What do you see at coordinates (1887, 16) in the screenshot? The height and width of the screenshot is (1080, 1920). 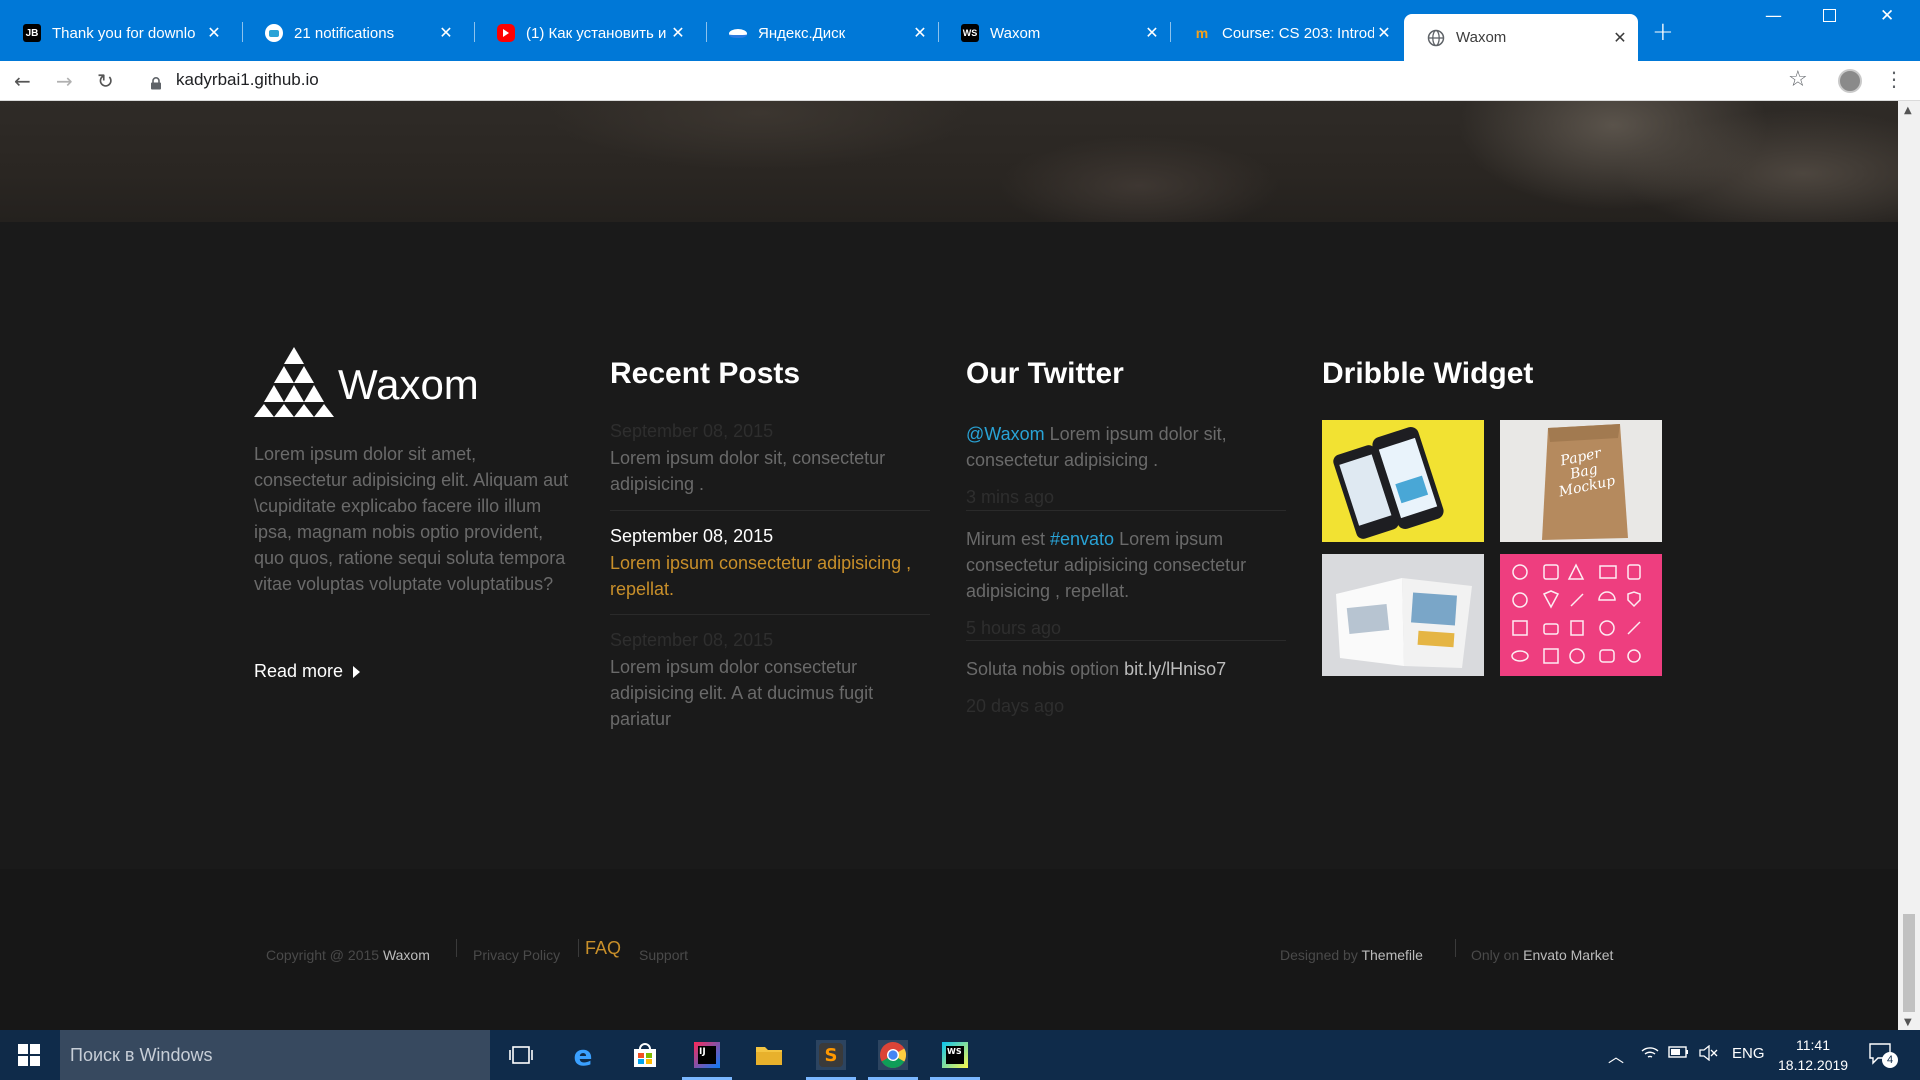 I see `close-window-icon: ✕` at bounding box center [1887, 16].